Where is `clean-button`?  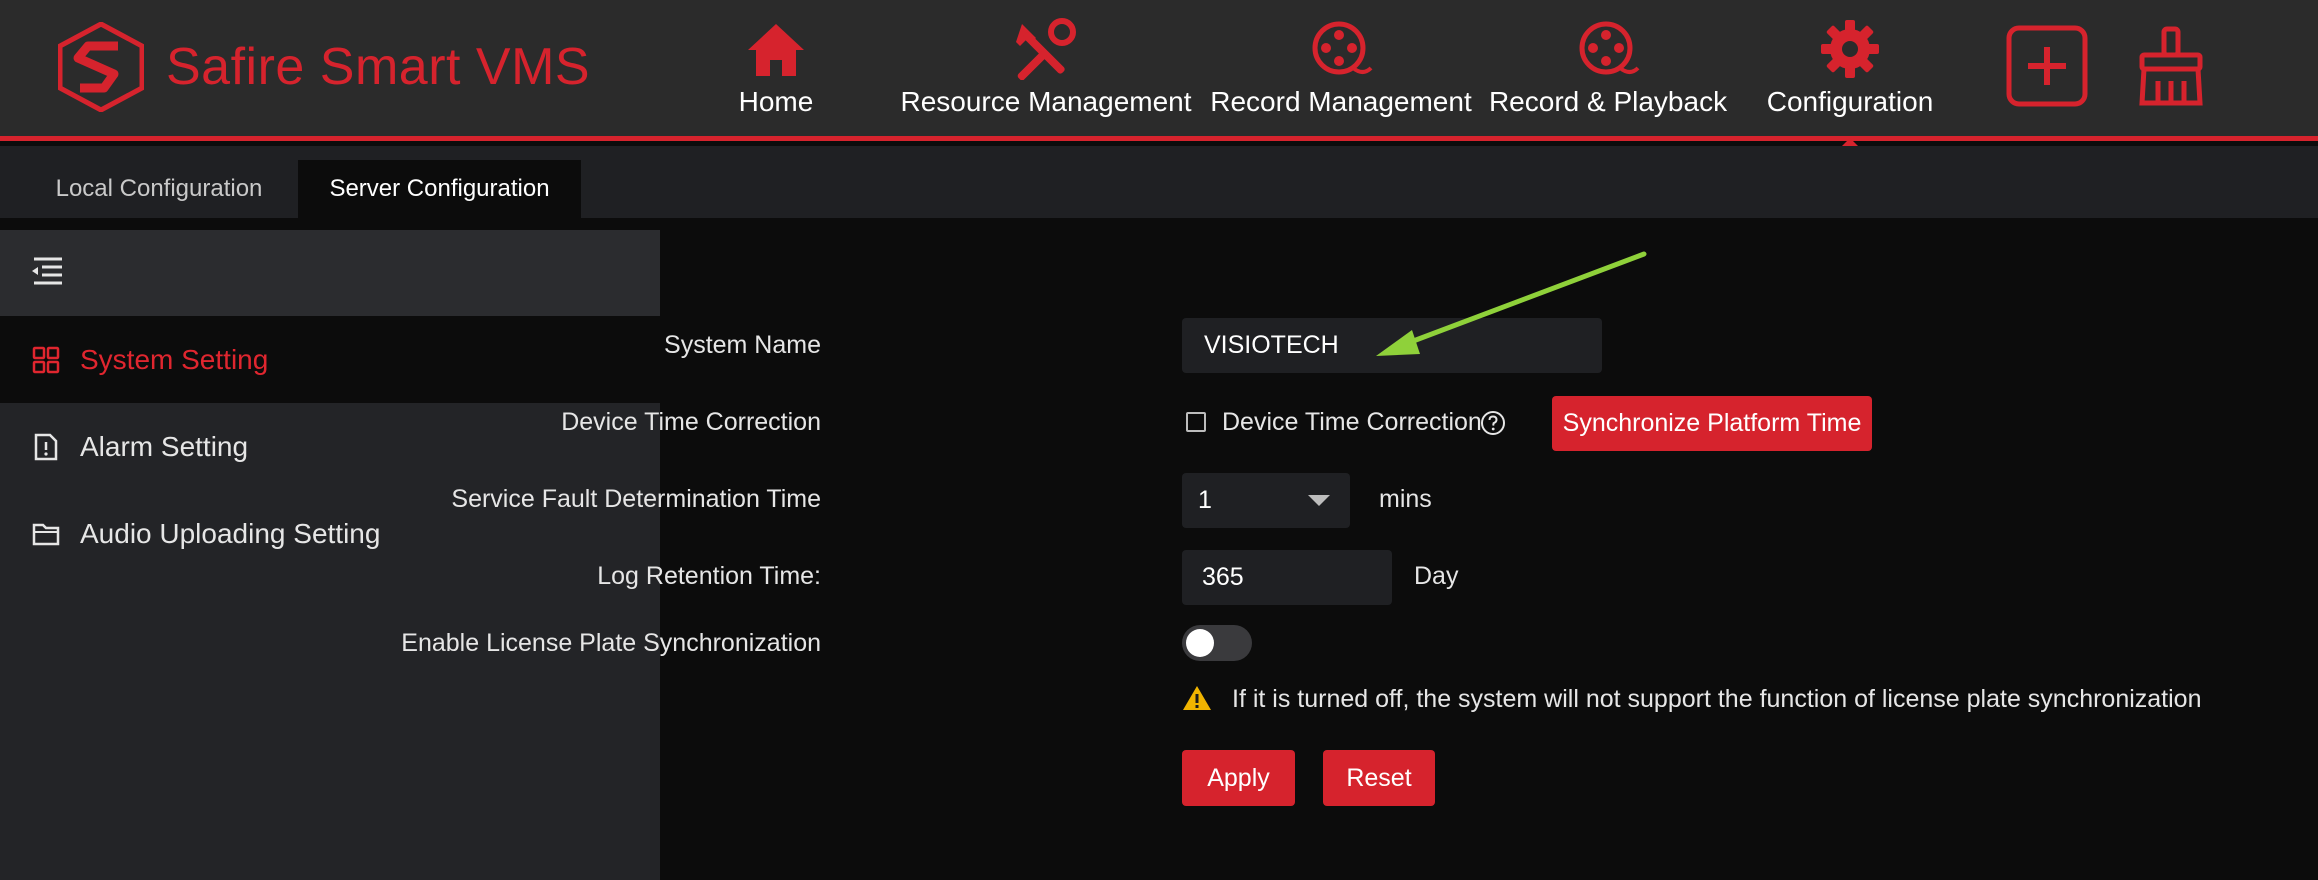
clean-button is located at coordinates (2171, 66).